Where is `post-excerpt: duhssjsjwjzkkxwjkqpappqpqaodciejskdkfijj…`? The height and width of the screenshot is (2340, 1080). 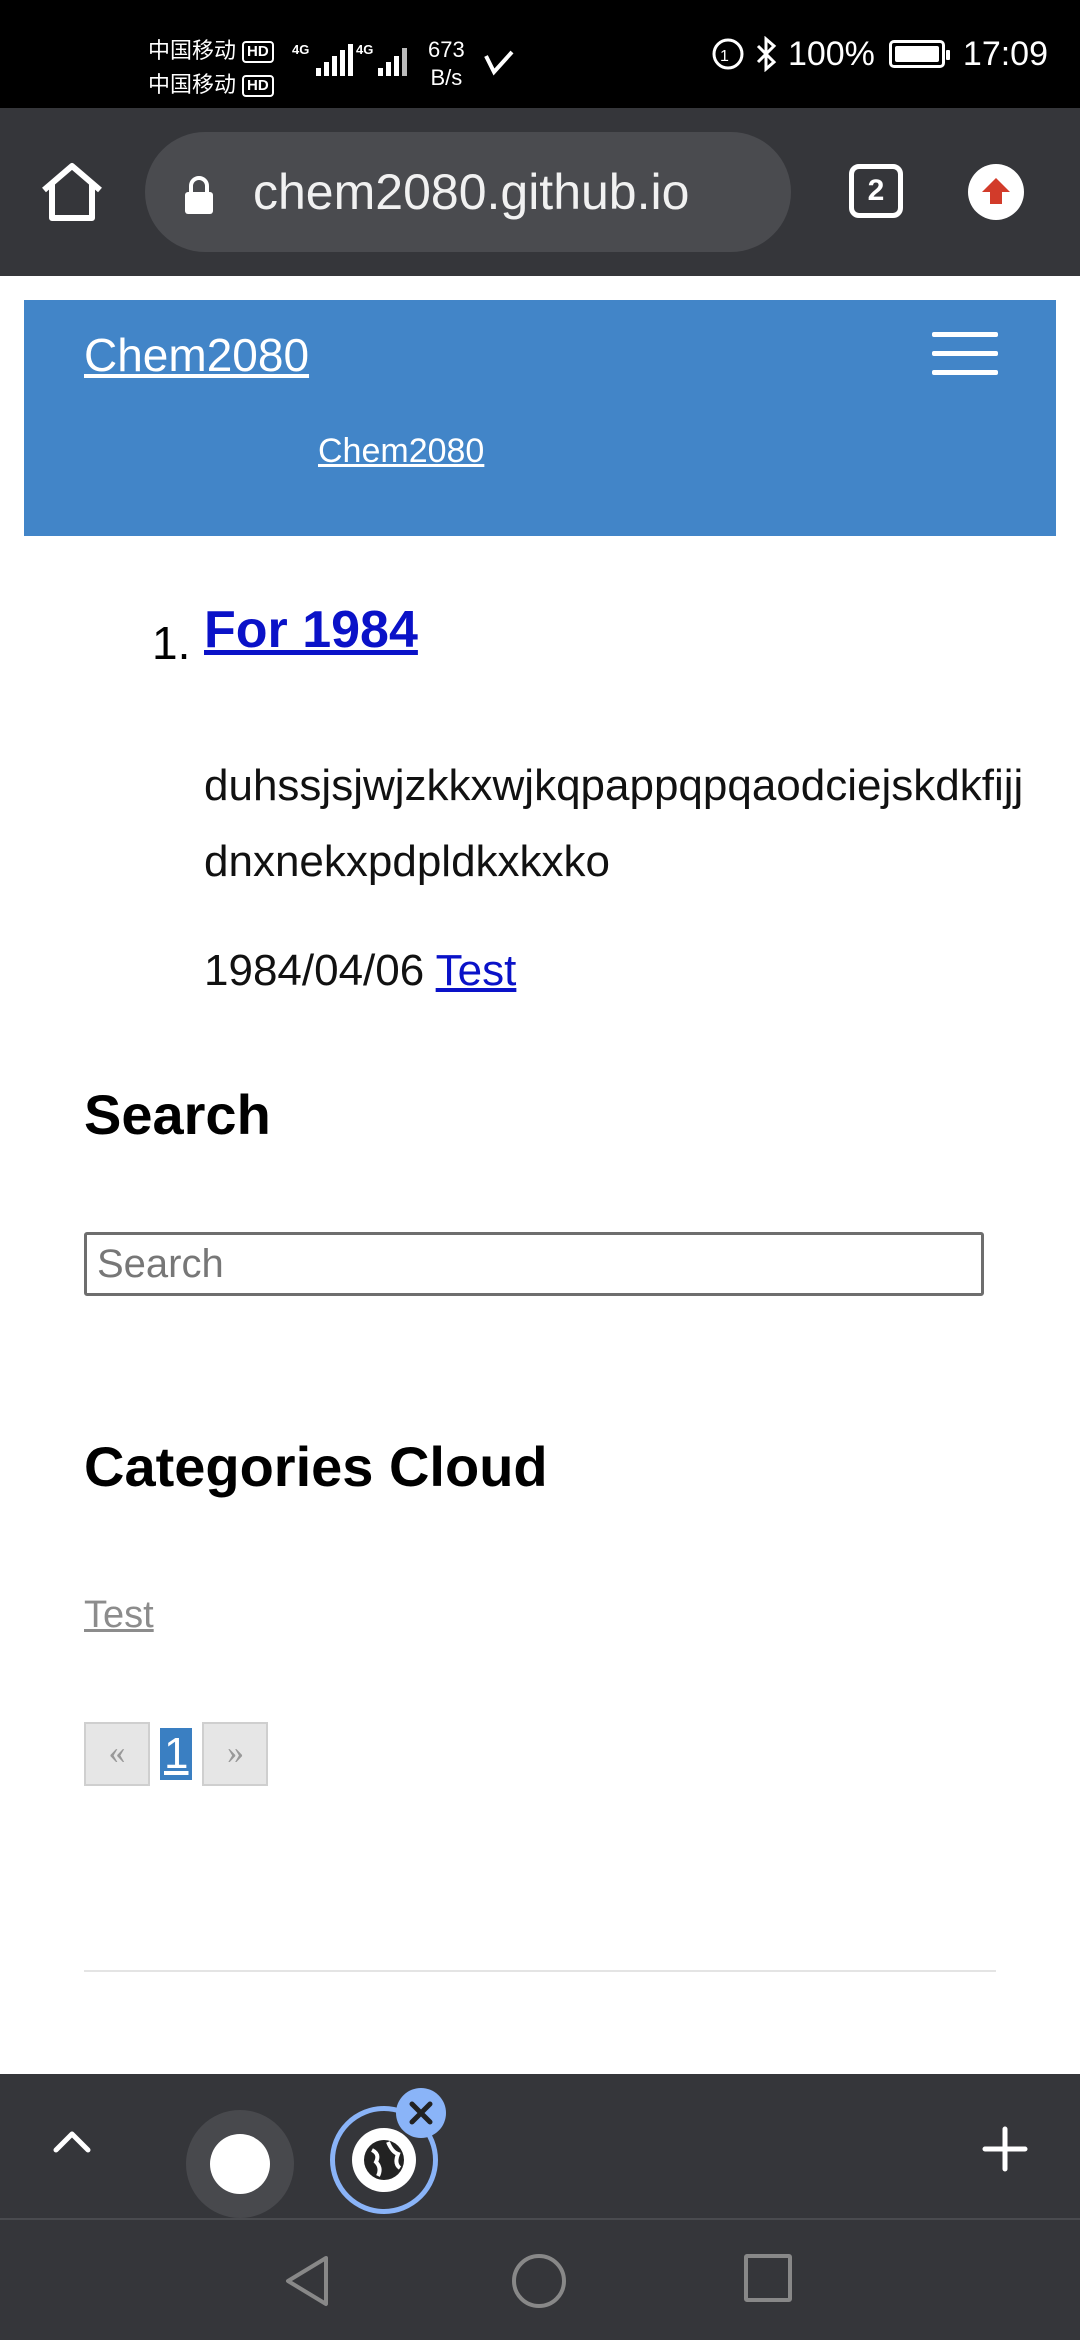
post-excerpt: duhssjsjwjzkkxwjkqpappqpqaodciejskdkfijj… is located at coordinates (614, 823).